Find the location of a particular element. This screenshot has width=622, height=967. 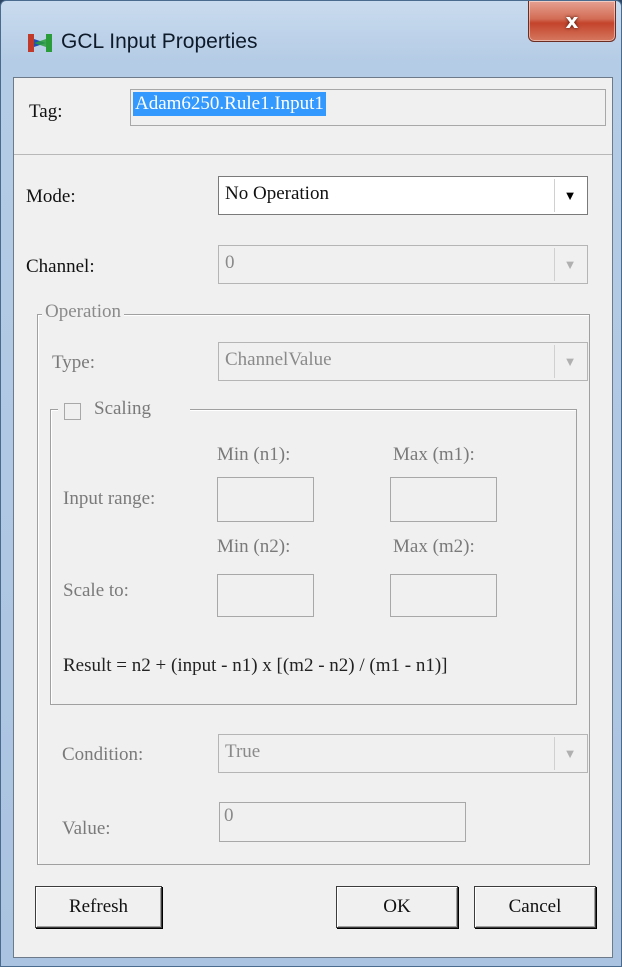

scale-to-label: Scale to: is located at coordinates (96, 590).